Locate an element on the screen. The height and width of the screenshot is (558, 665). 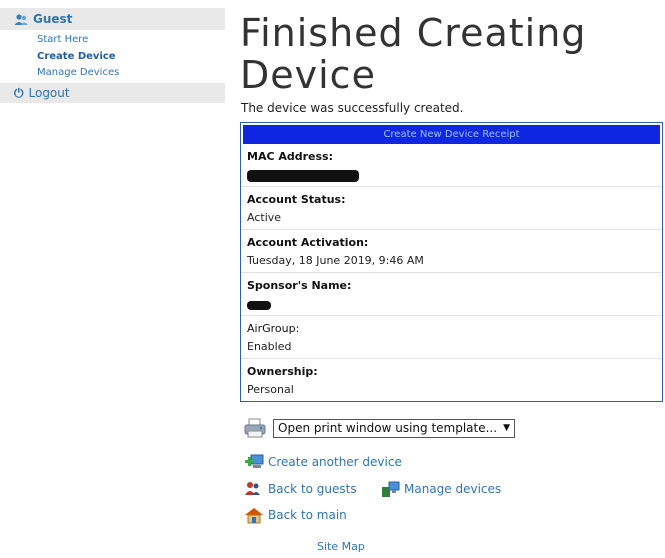
field-value: Tuesday, 18 June 2019, 9:46 AM is located at coordinates (335, 260).